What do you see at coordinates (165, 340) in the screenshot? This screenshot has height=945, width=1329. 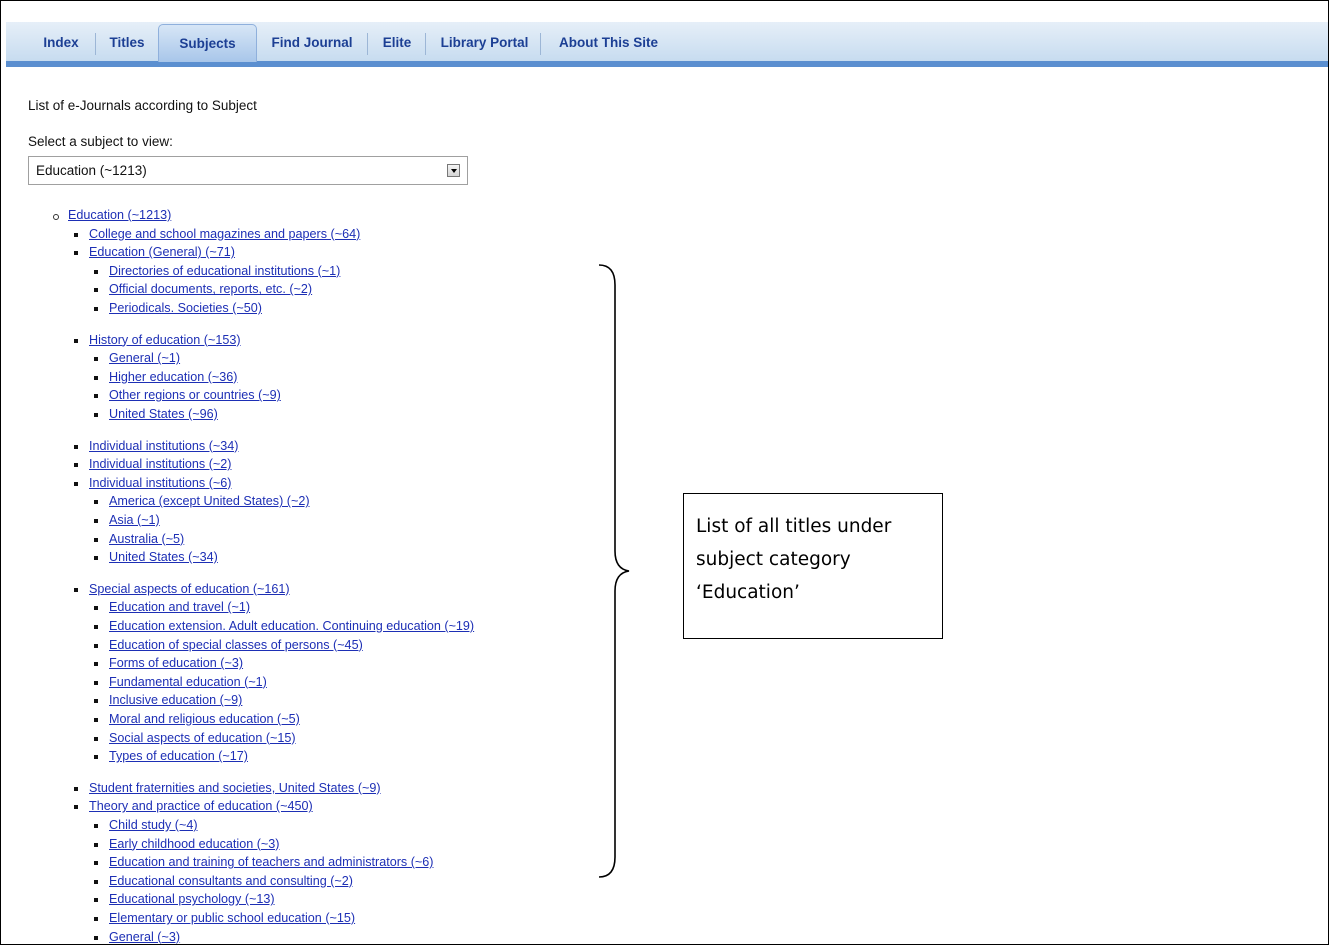 I see `subject-link: History of education (~153)` at bounding box center [165, 340].